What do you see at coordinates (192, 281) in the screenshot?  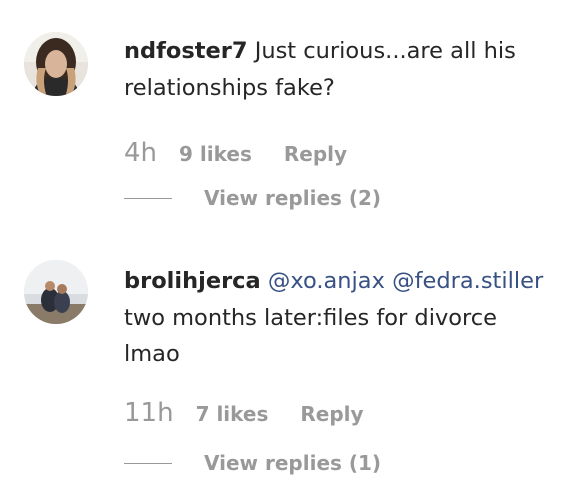 I see `username-link: brolihjerca` at bounding box center [192, 281].